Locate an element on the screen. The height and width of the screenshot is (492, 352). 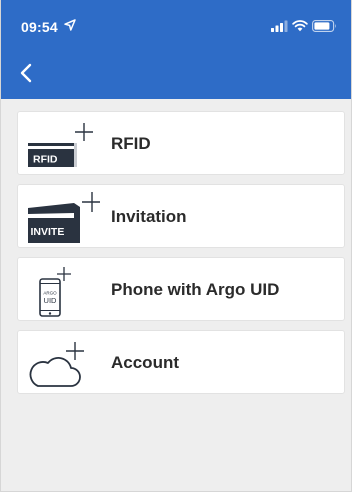
menu-item-rfid: RFID RFID is located at coordinates (181, 143).